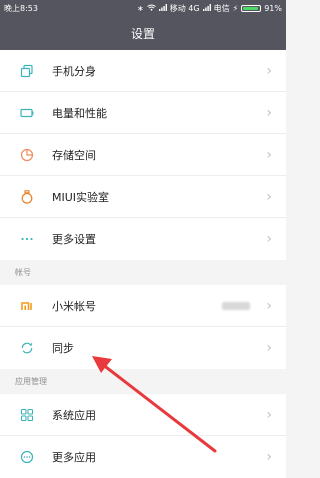 Image resolution: width=320 pixels, height=478 pixels. What do you see at coordinates (74, 155) in the screenshot?
I see `settings-item-label: 存储空间` at bounding box center [74, 155].